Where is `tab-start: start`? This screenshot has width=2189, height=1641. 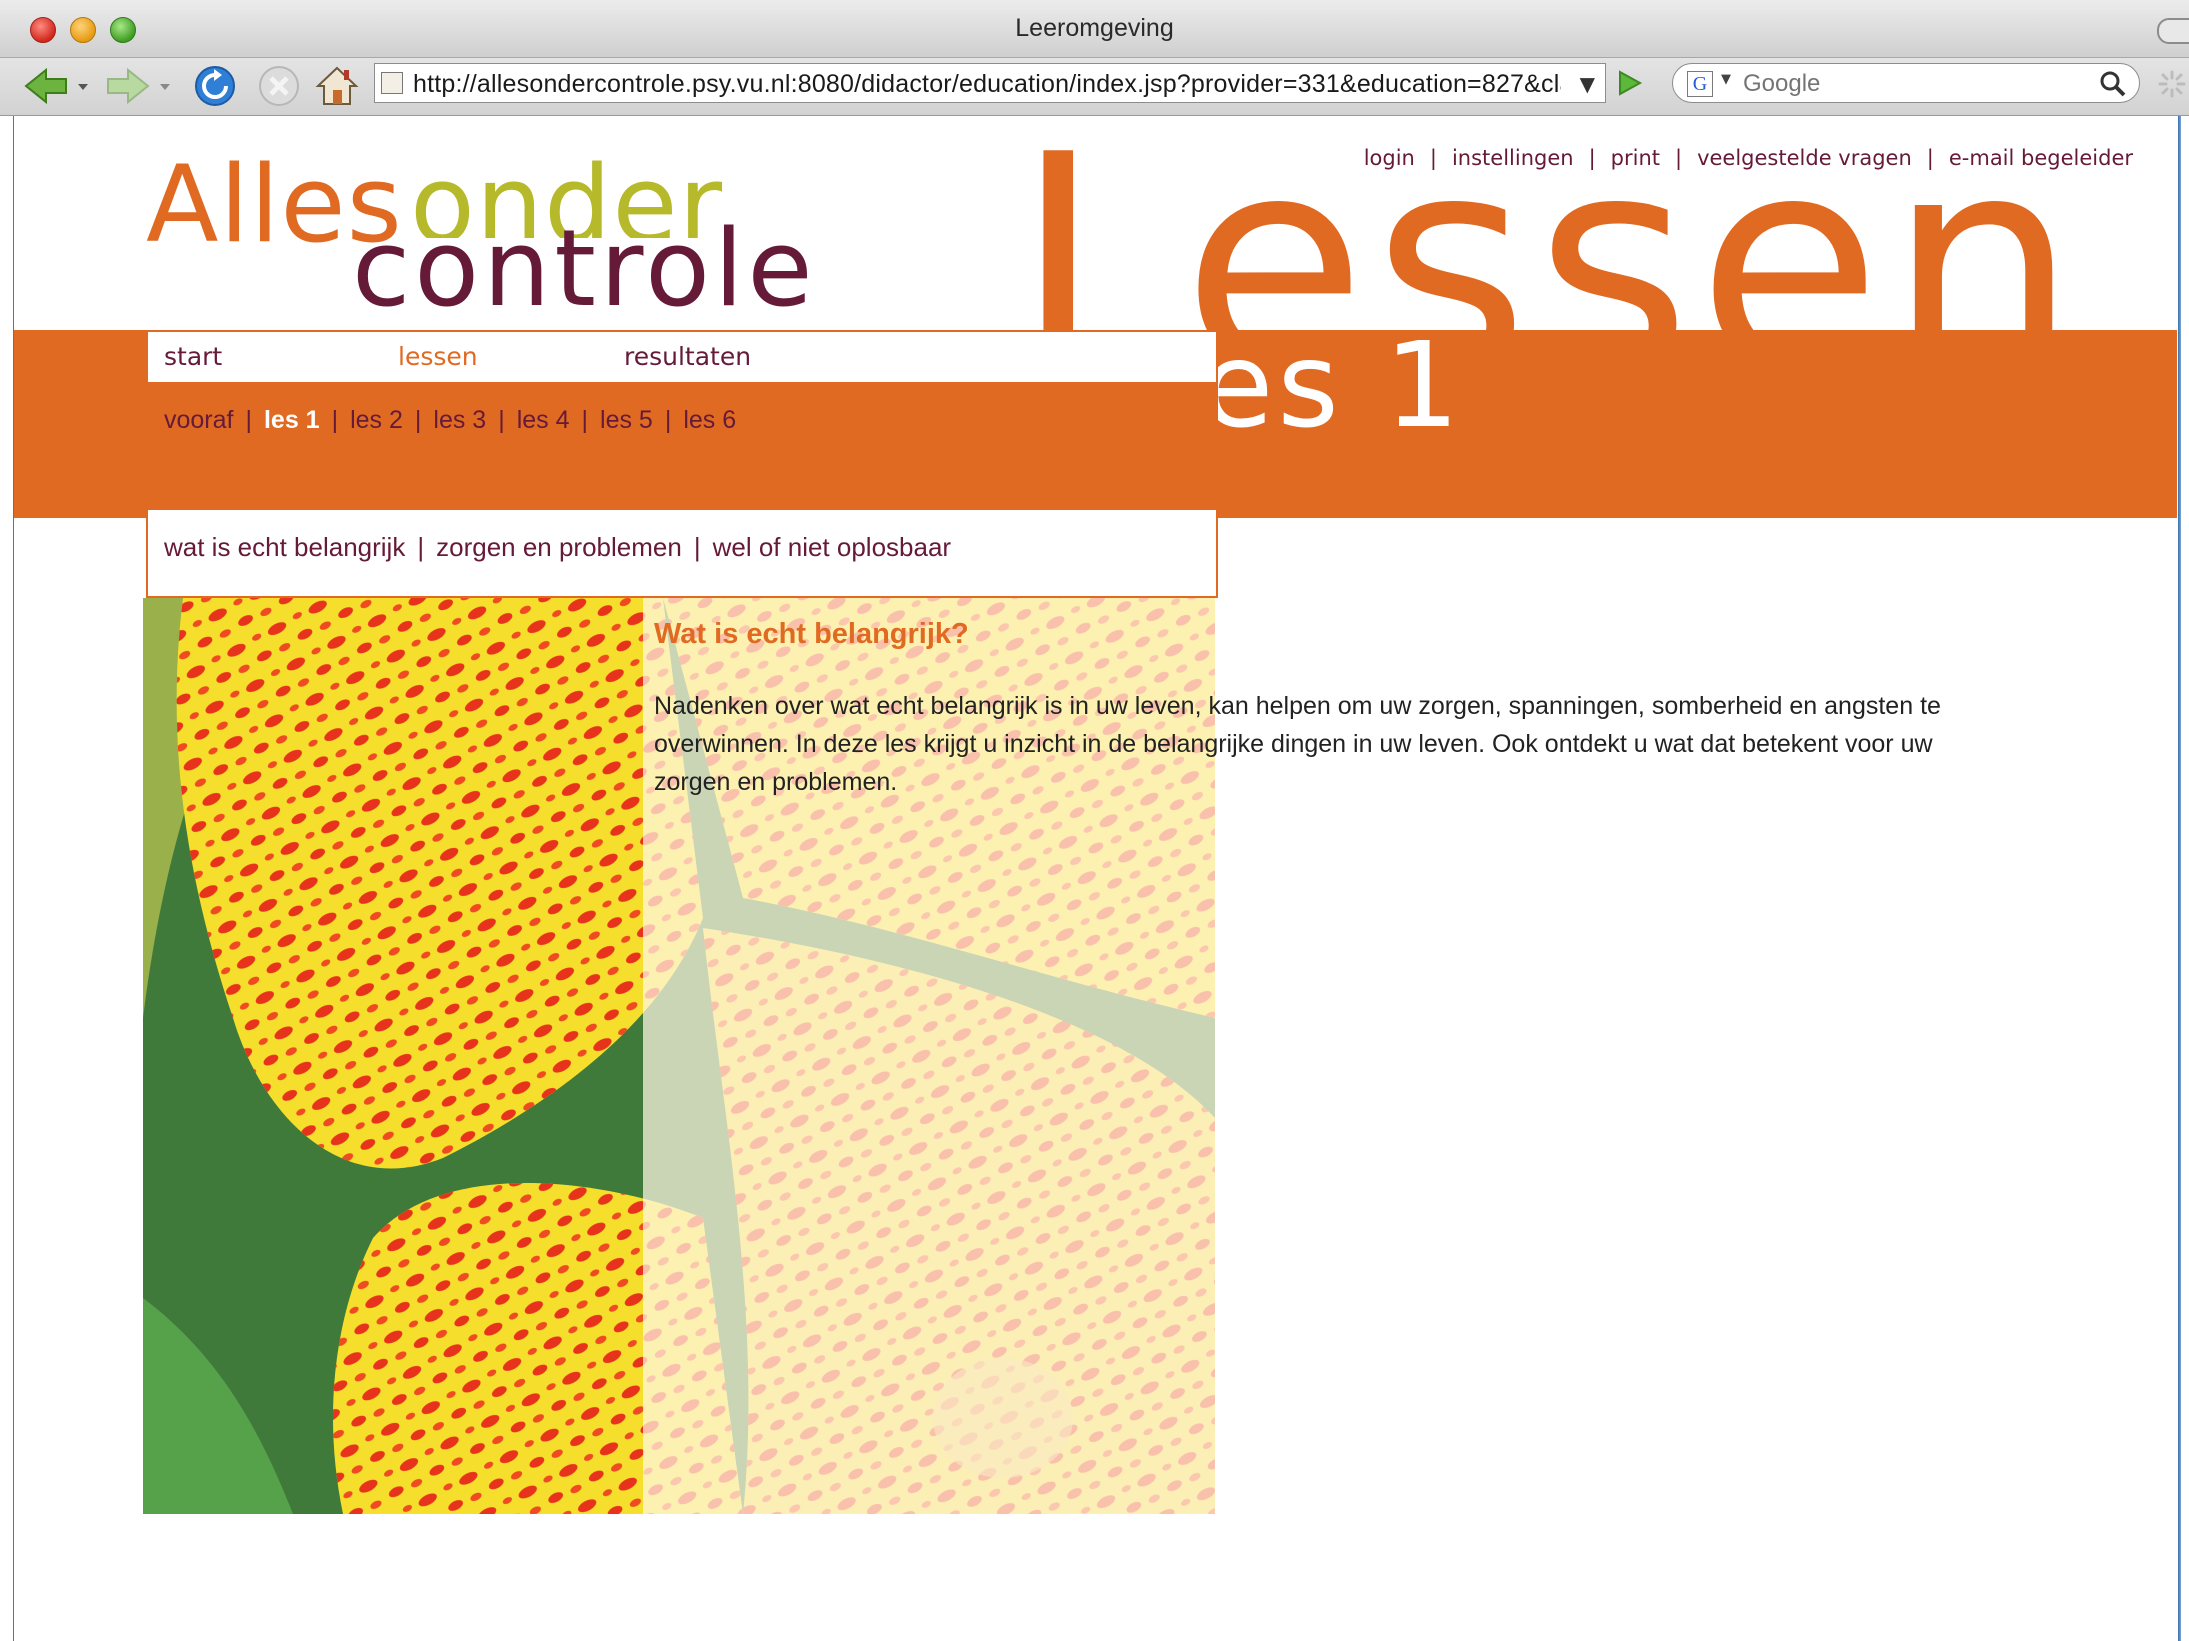
tab-start: start is located at coordinates (193, 356).